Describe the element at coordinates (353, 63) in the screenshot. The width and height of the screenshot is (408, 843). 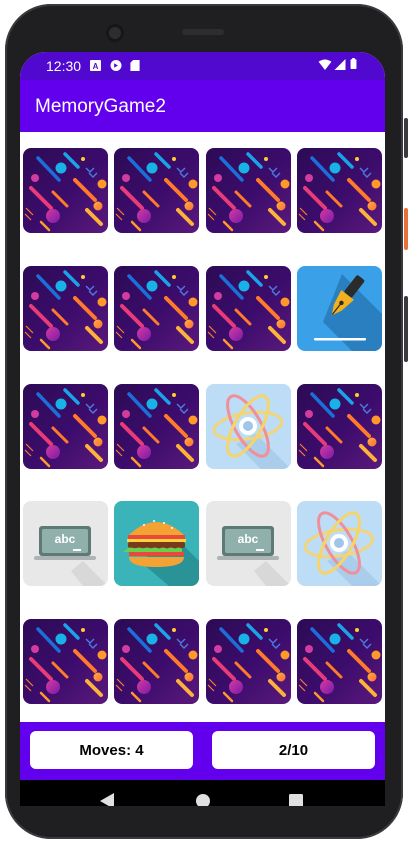
I see `battery-icon` at that location.